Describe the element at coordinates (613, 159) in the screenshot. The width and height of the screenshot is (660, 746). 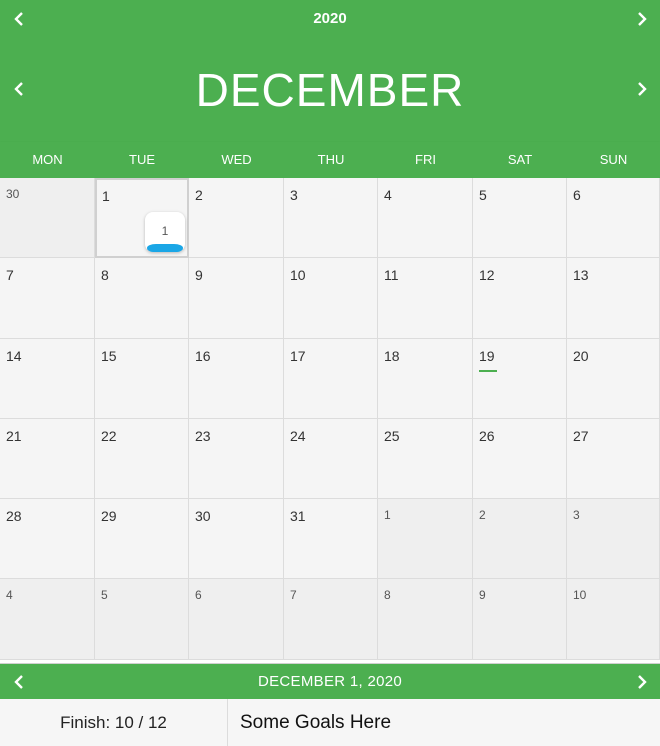
I see `weekday-sun: SUN` at that location.